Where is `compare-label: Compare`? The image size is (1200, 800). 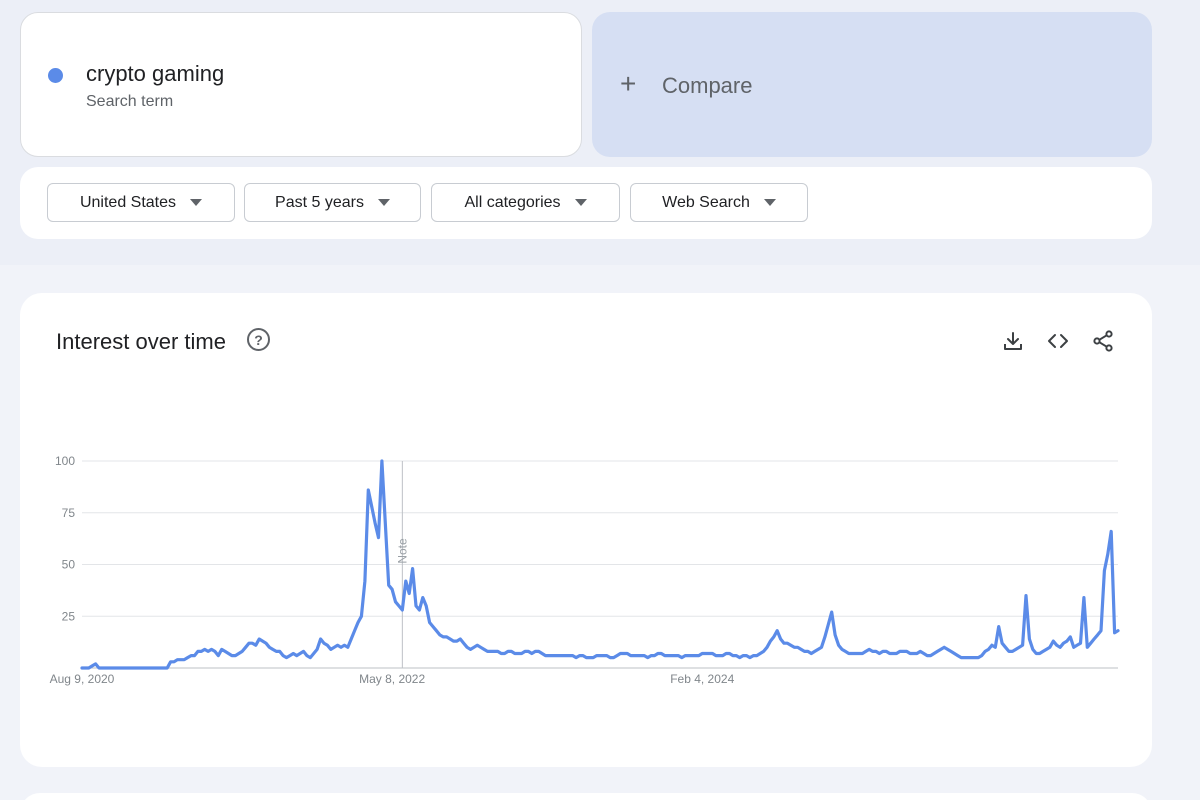 compare-label: Compare is located at coordinates (707, 85).